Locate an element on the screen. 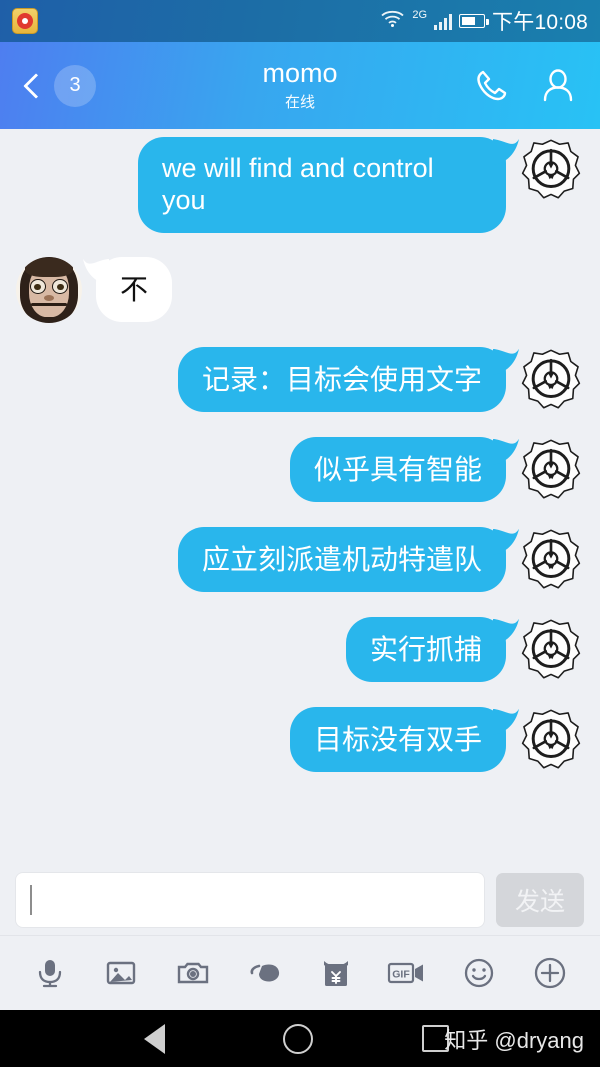 The width and height of the screenshot is (600, 1067). message-bubble: 应立刻派遣机动特遣队 is located at coordinates (341, 559).